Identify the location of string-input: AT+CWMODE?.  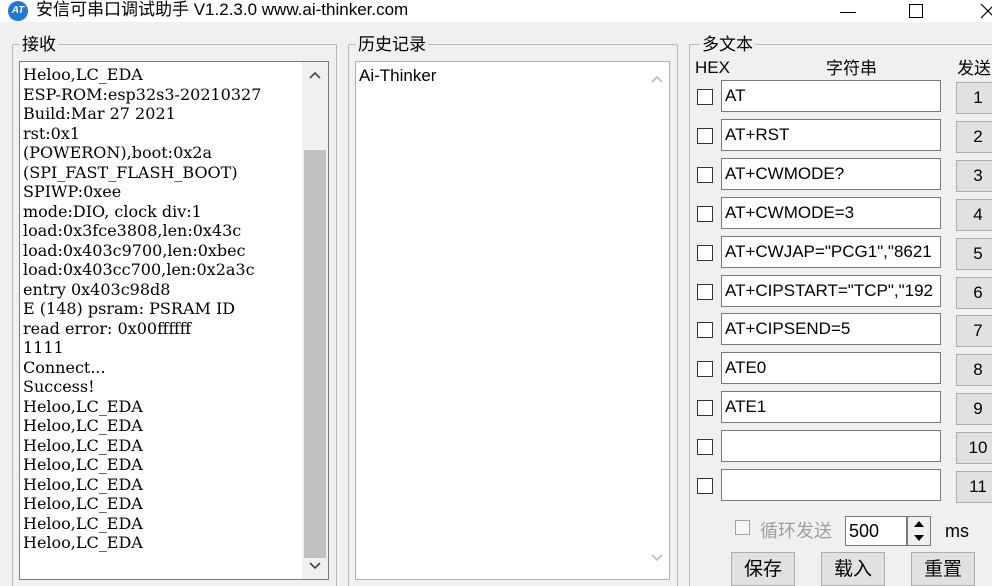
(831, 173).